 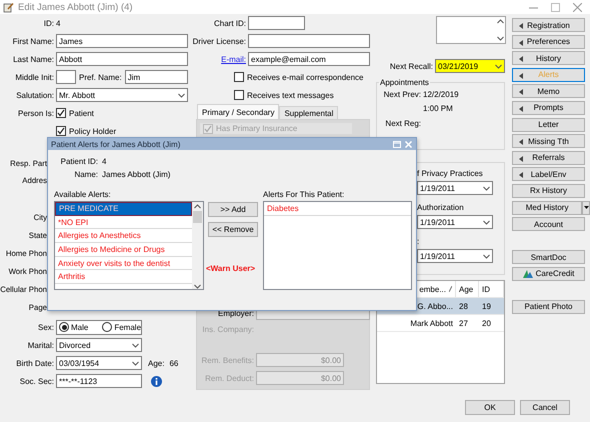 I want to click on birth-date-picker: 03/03/1954, so click(x=99, y=363).